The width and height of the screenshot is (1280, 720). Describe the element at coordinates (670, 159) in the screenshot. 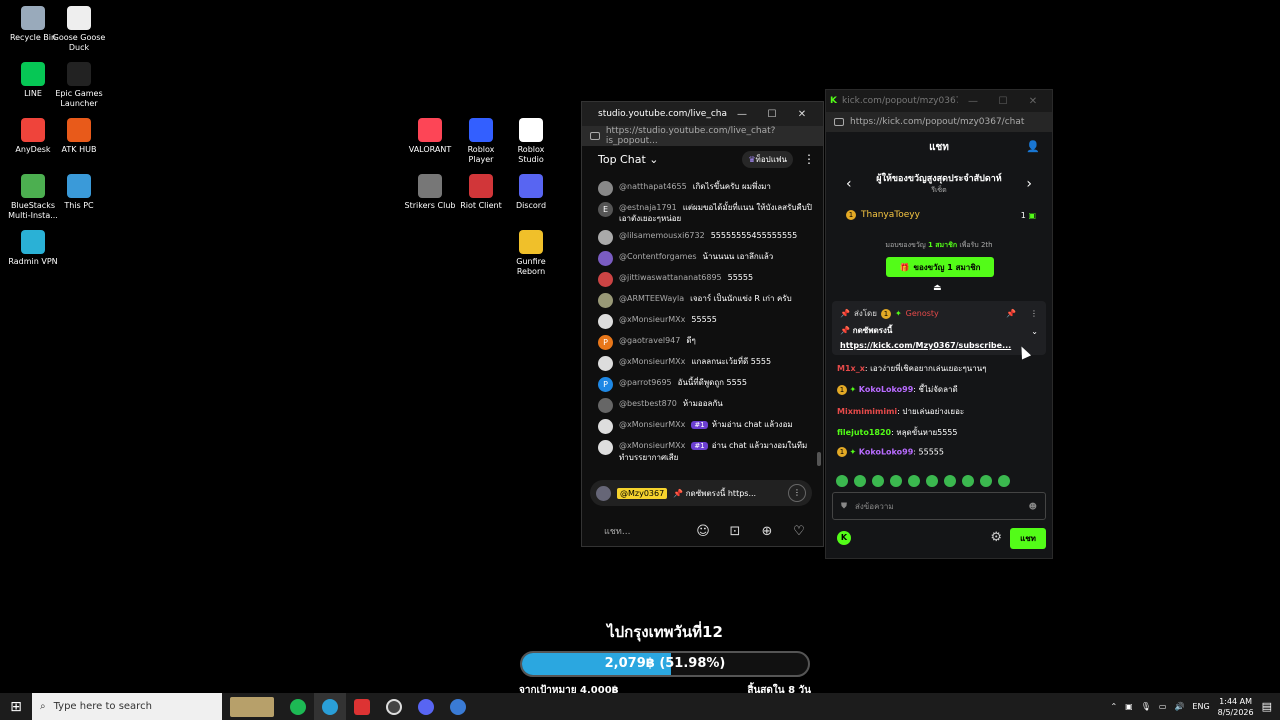

I see `top-chat-dropdown: Top Chat ⌄` at that location.